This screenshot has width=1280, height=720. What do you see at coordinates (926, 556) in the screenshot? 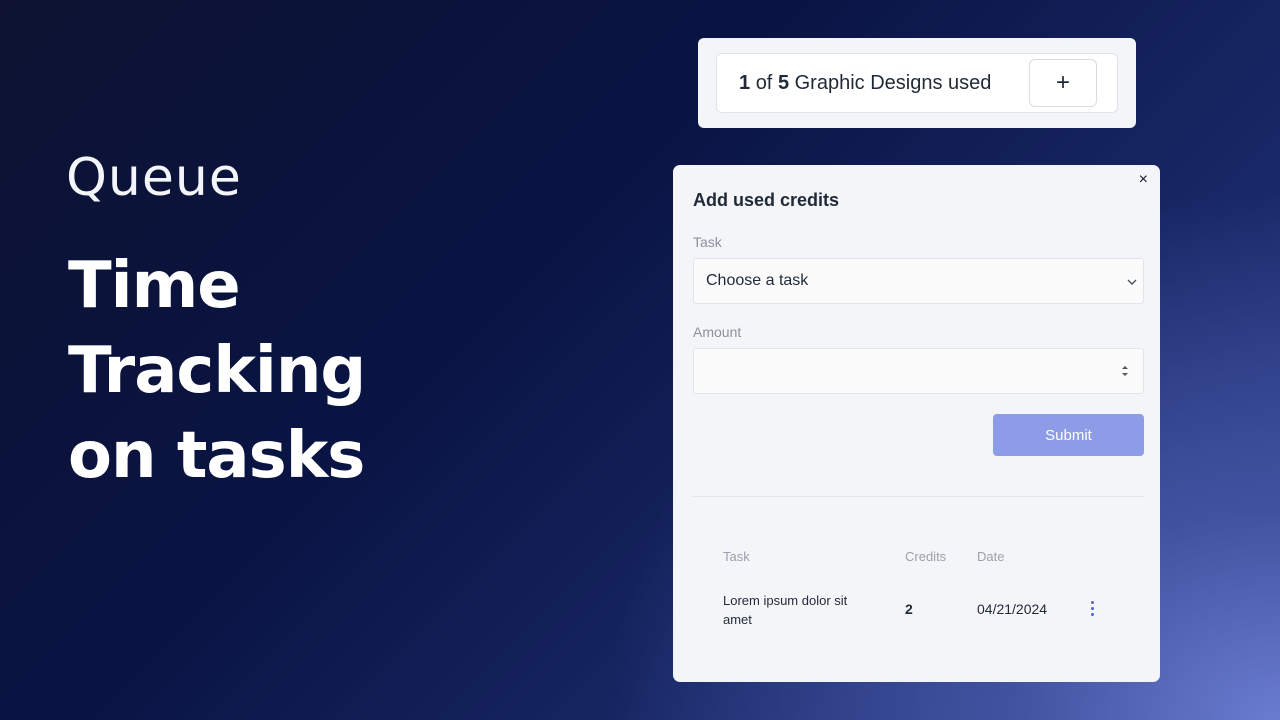
I see `column-header-credits: Credits` at bounding box center [926, 556].